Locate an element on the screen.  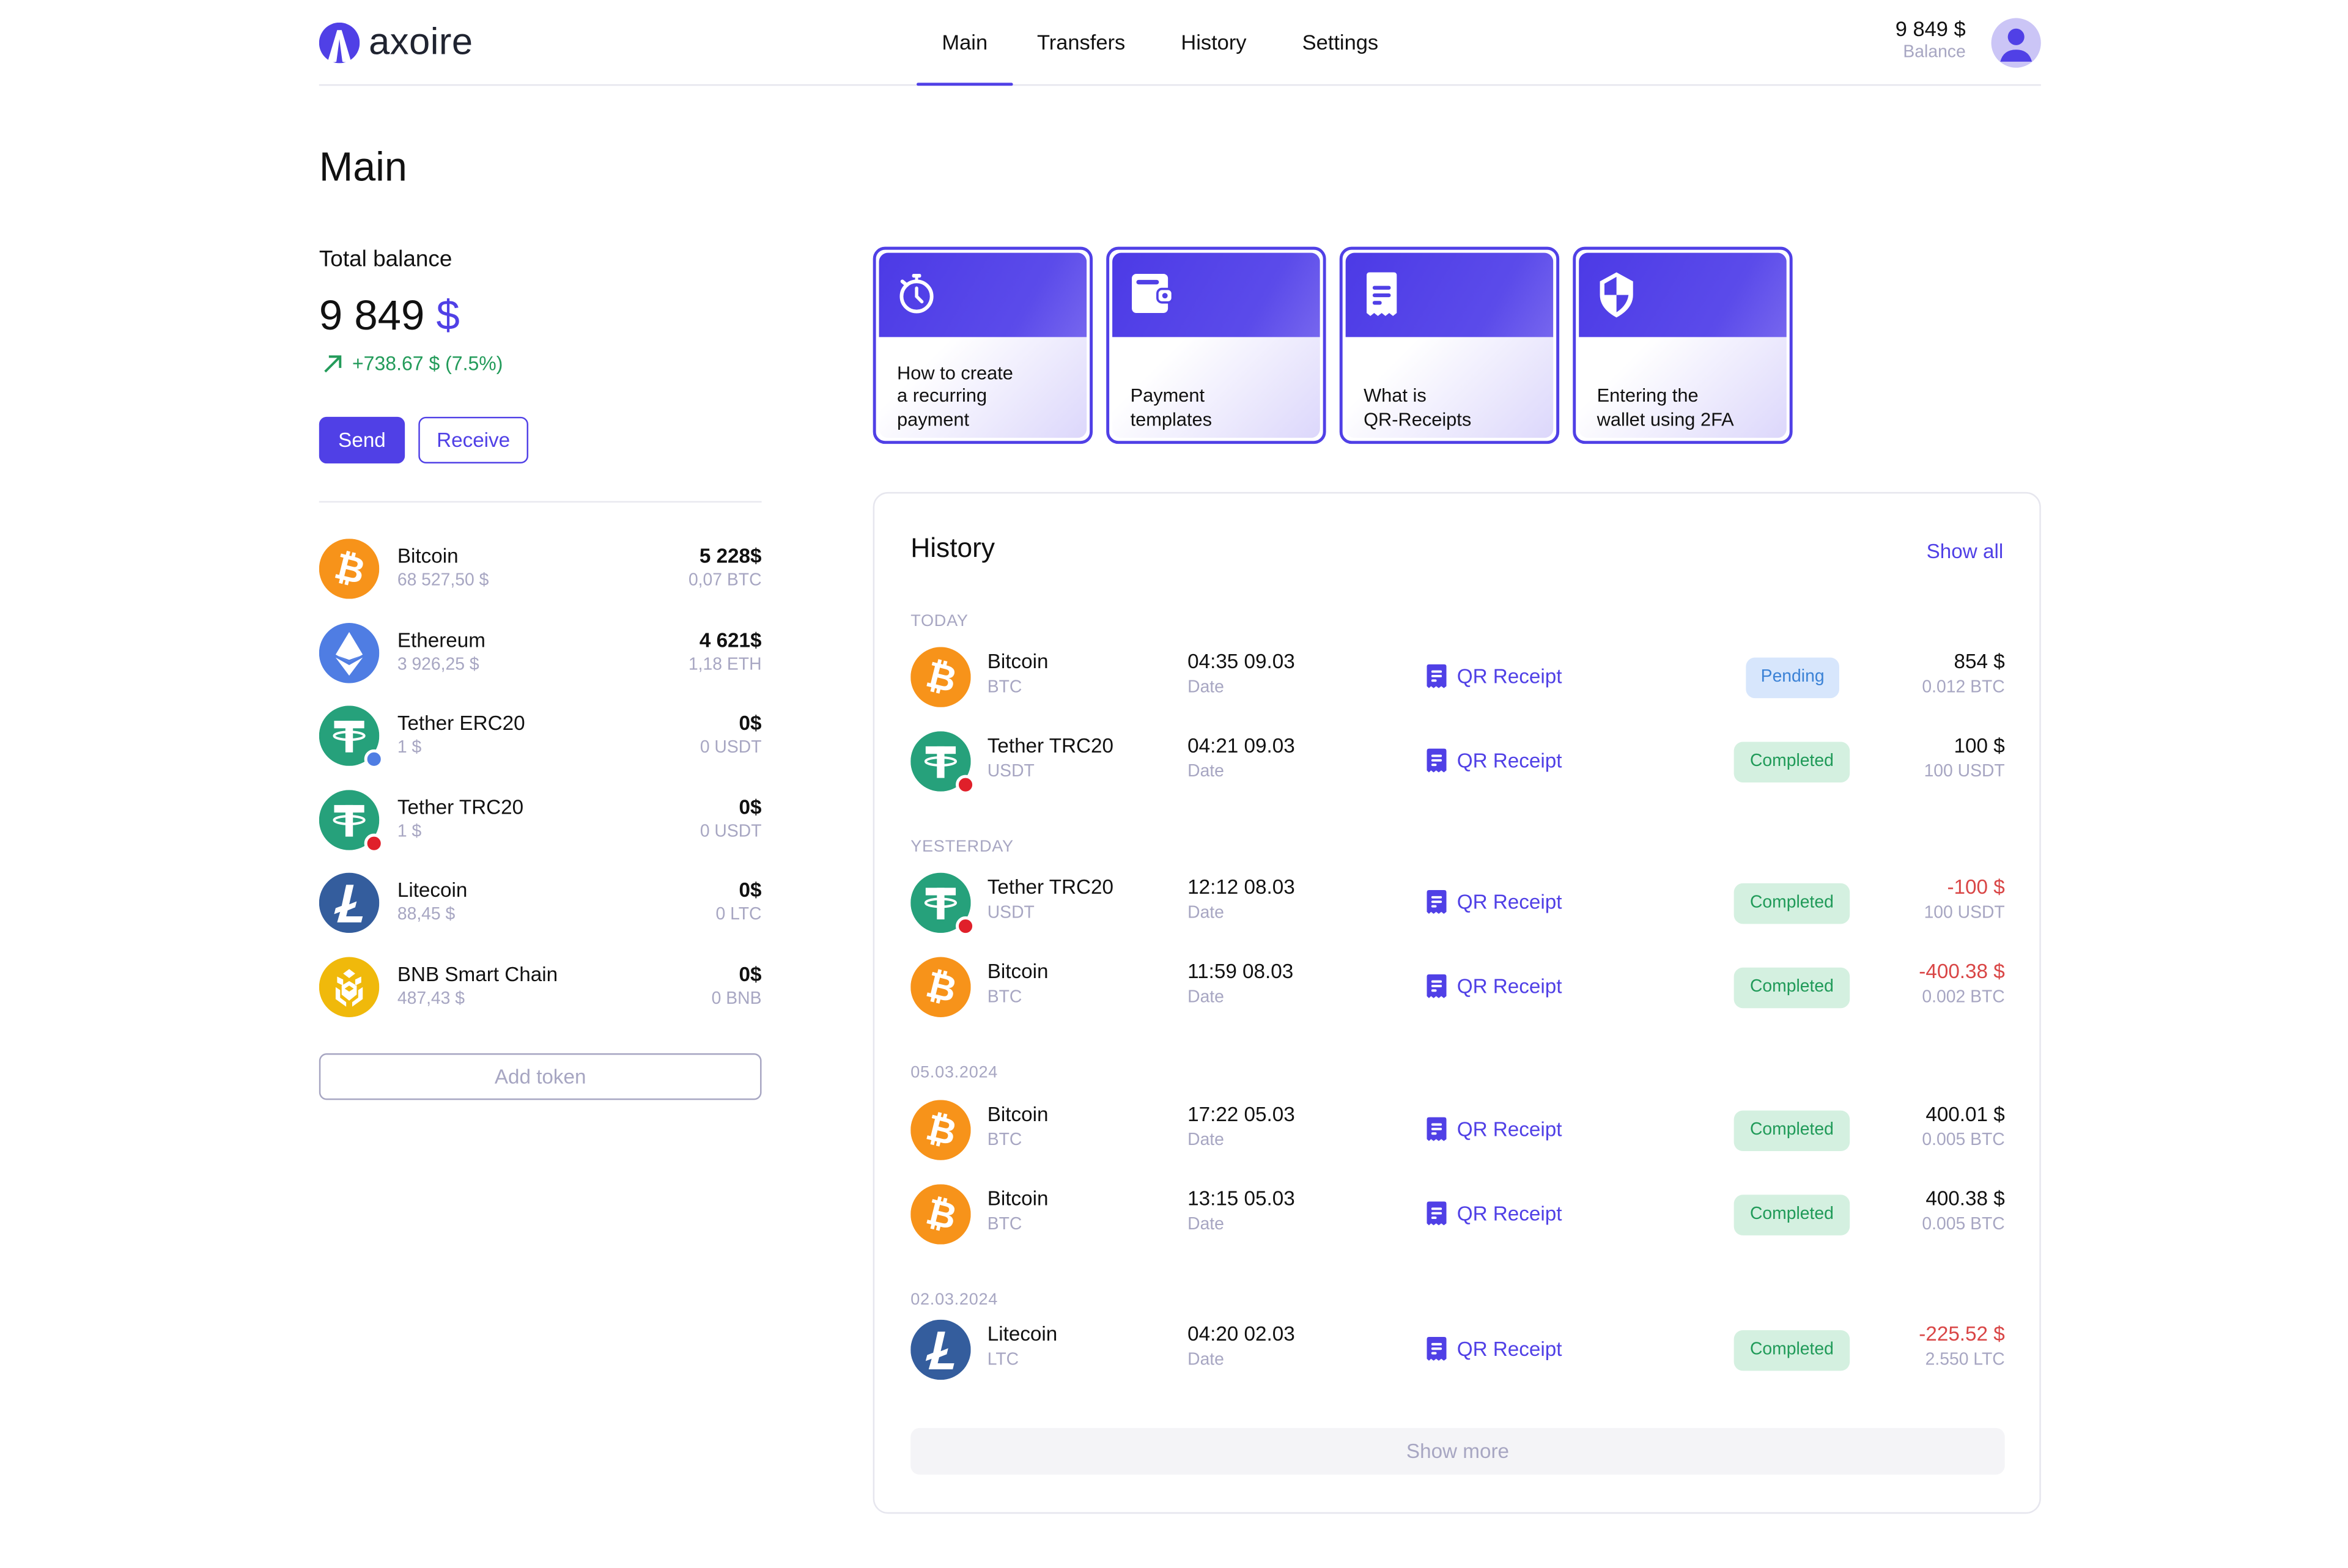
token-row: Tether TRC20 1 $ 0$ 0 USDT is located at coordinates (540, 831).